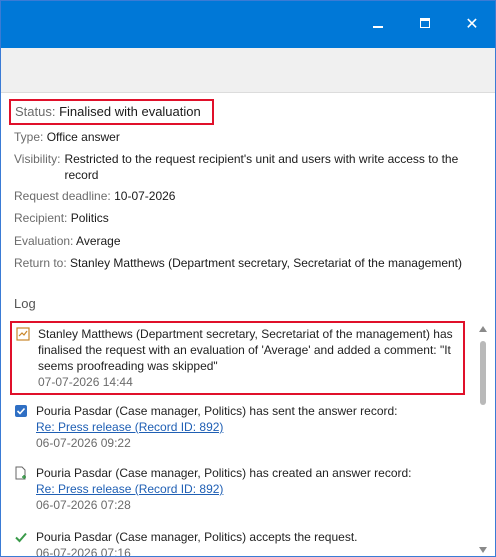  Describe the element at coordinates (378, 24) in the screenshot. I see `minimize-button` at that location.